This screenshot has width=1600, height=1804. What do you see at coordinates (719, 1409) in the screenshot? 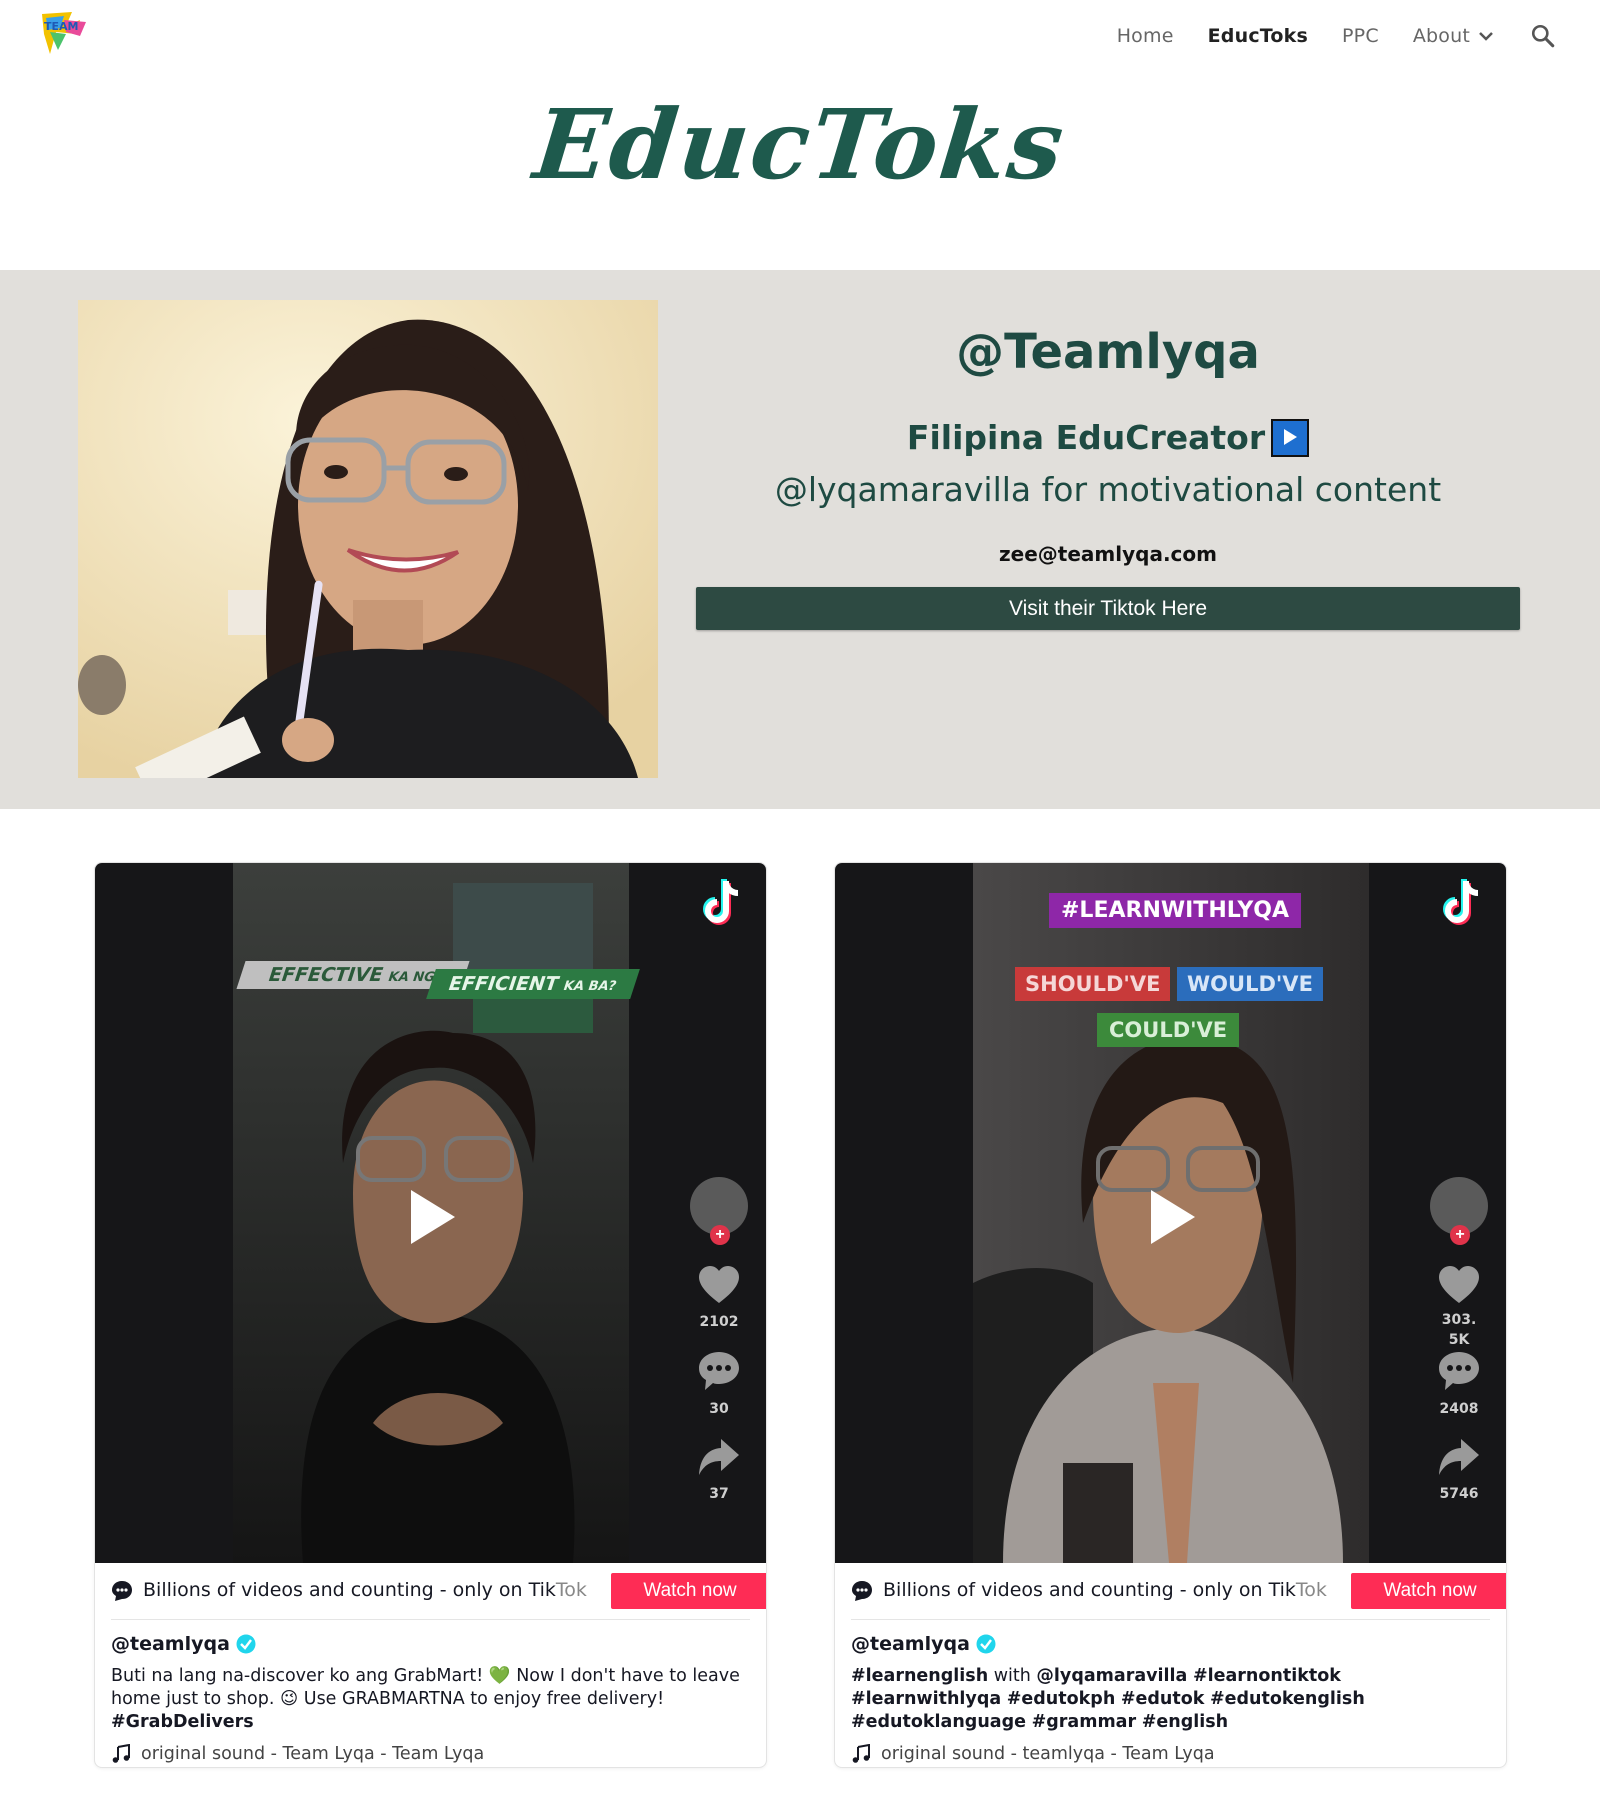
I see `comment-count: 30` at bounding box center [719, 1409].